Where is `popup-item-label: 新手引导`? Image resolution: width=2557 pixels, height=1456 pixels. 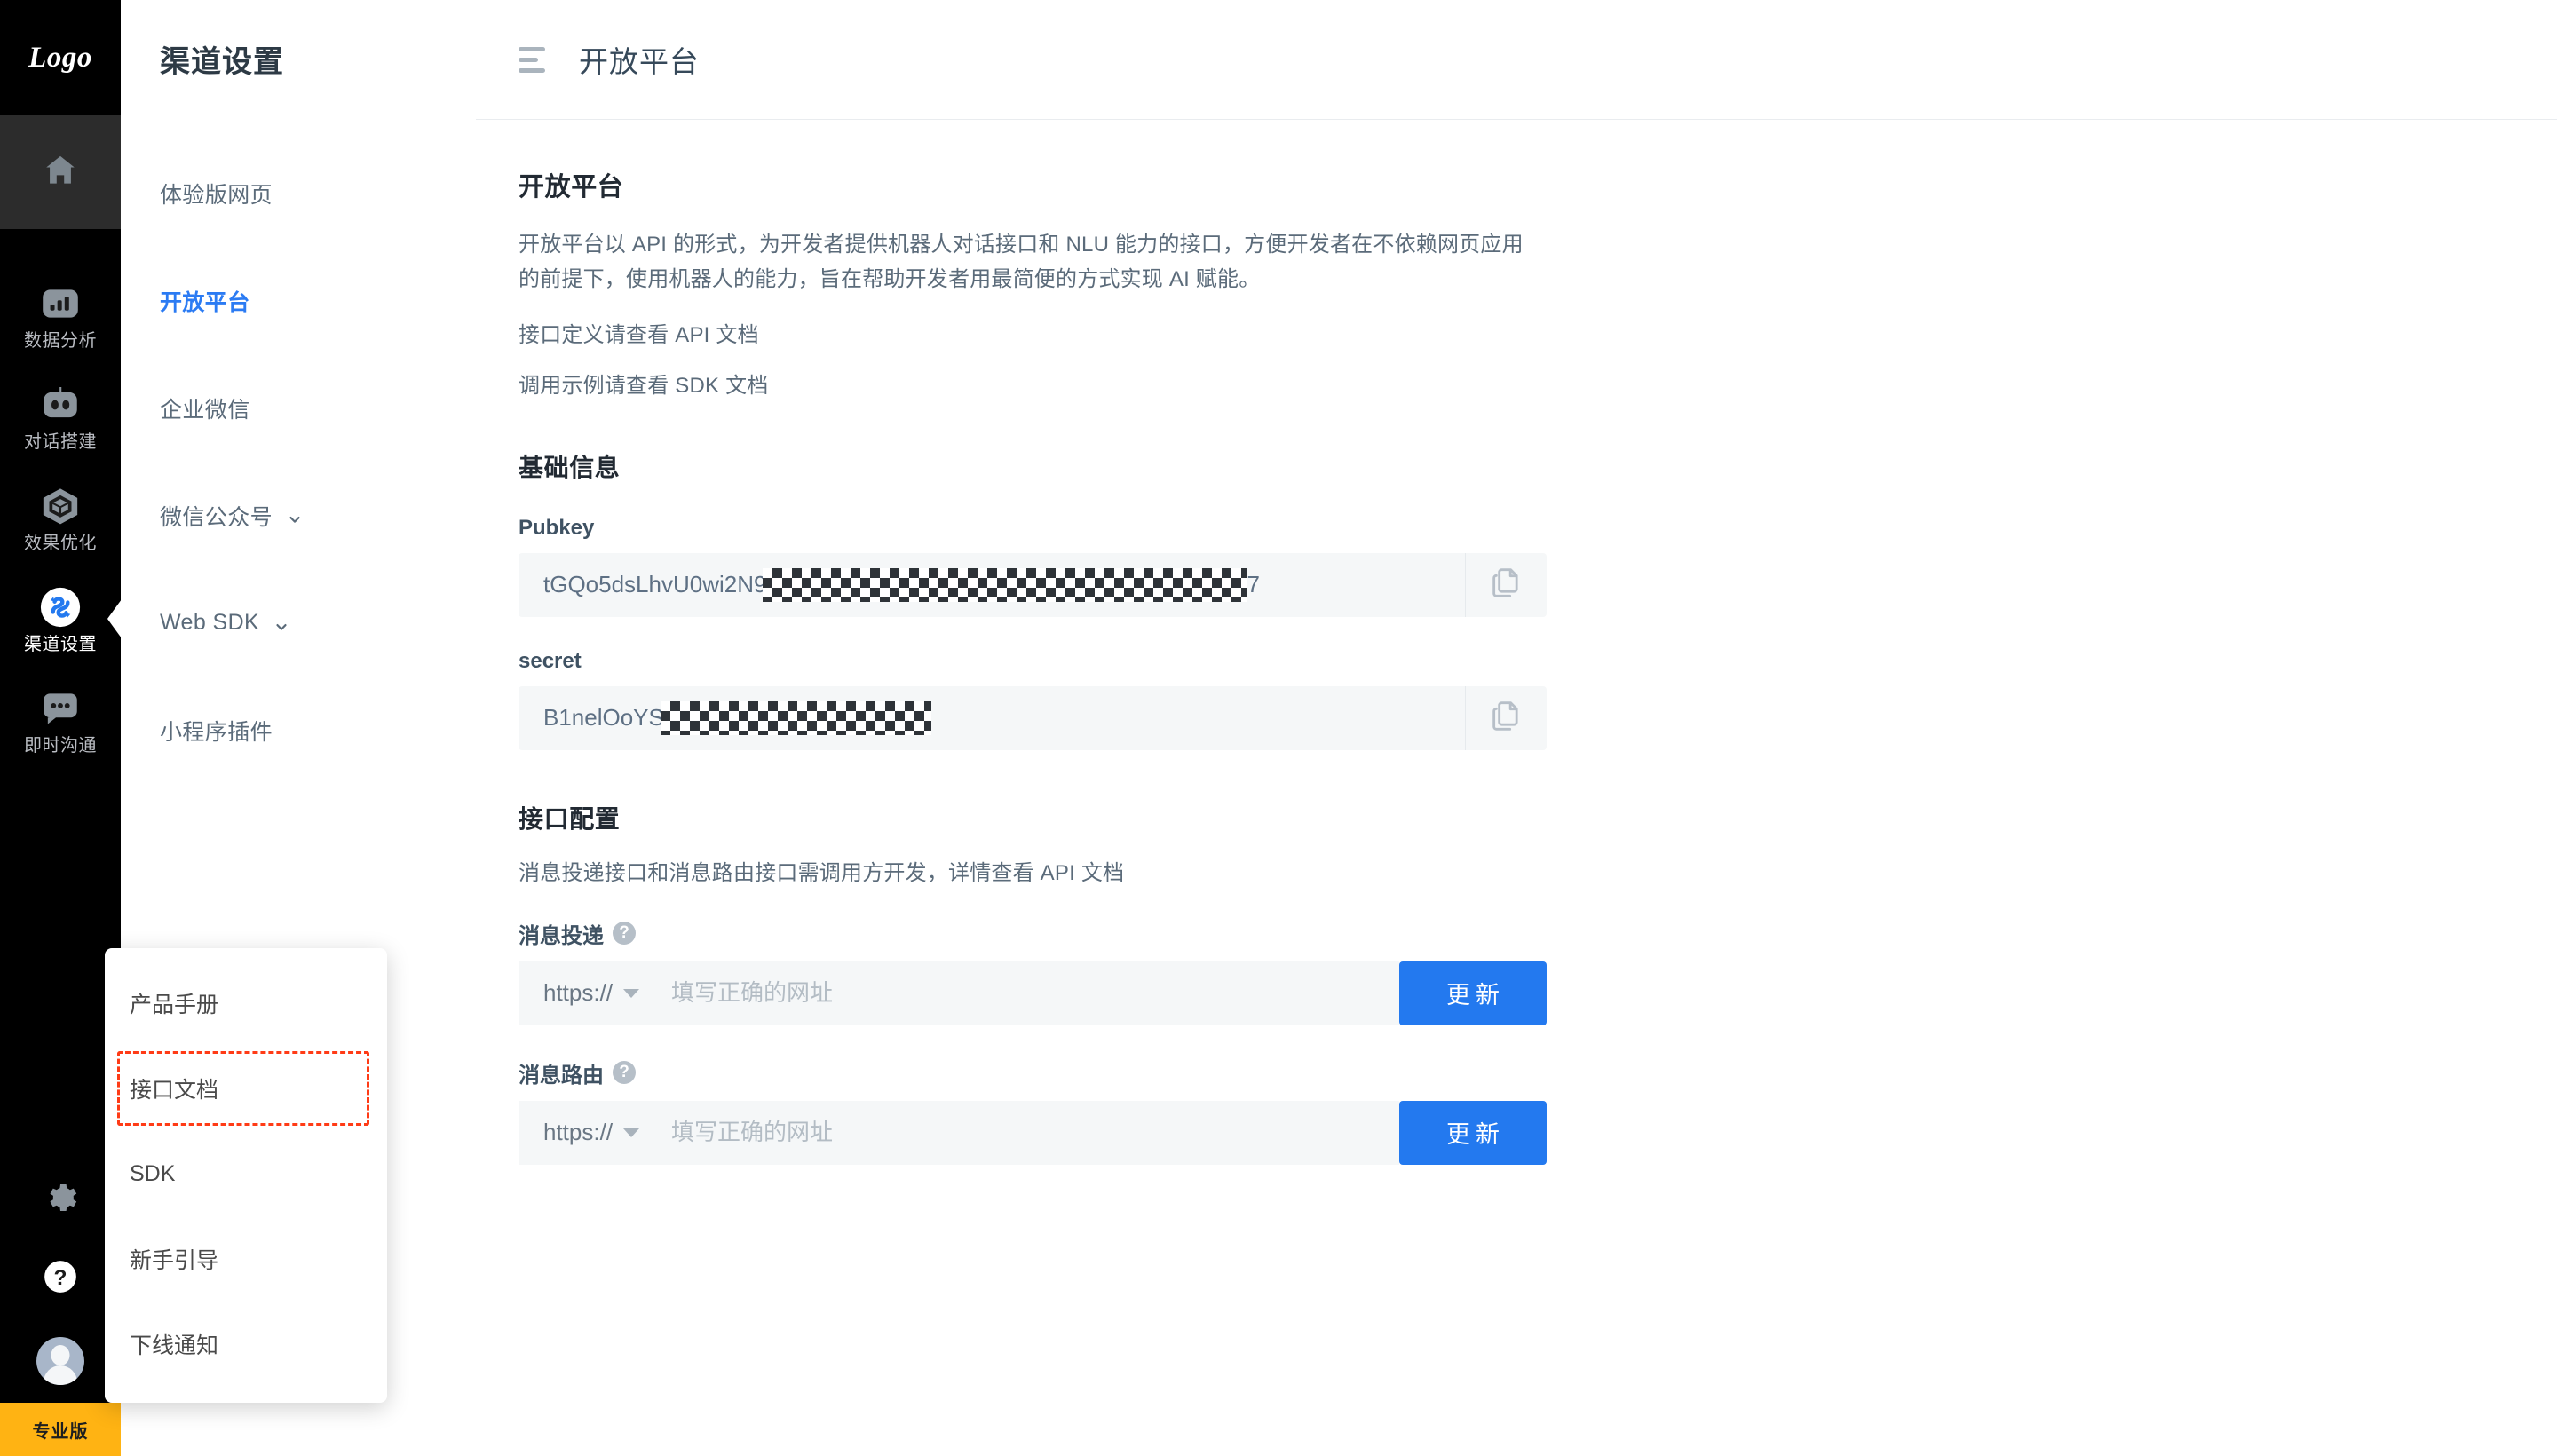 popup-item-label: 新手引导 is located at coordinates (174, 1260).